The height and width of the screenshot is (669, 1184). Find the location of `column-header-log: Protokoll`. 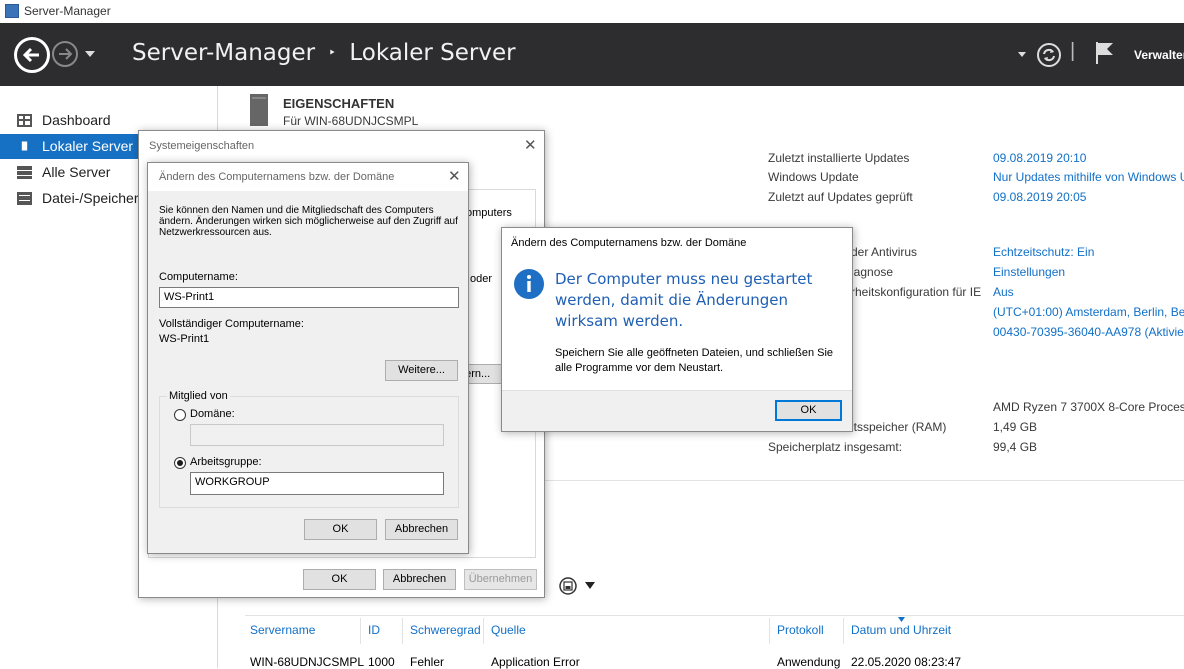

column-header-log: Protokoll is located at coordinates (800, 630).